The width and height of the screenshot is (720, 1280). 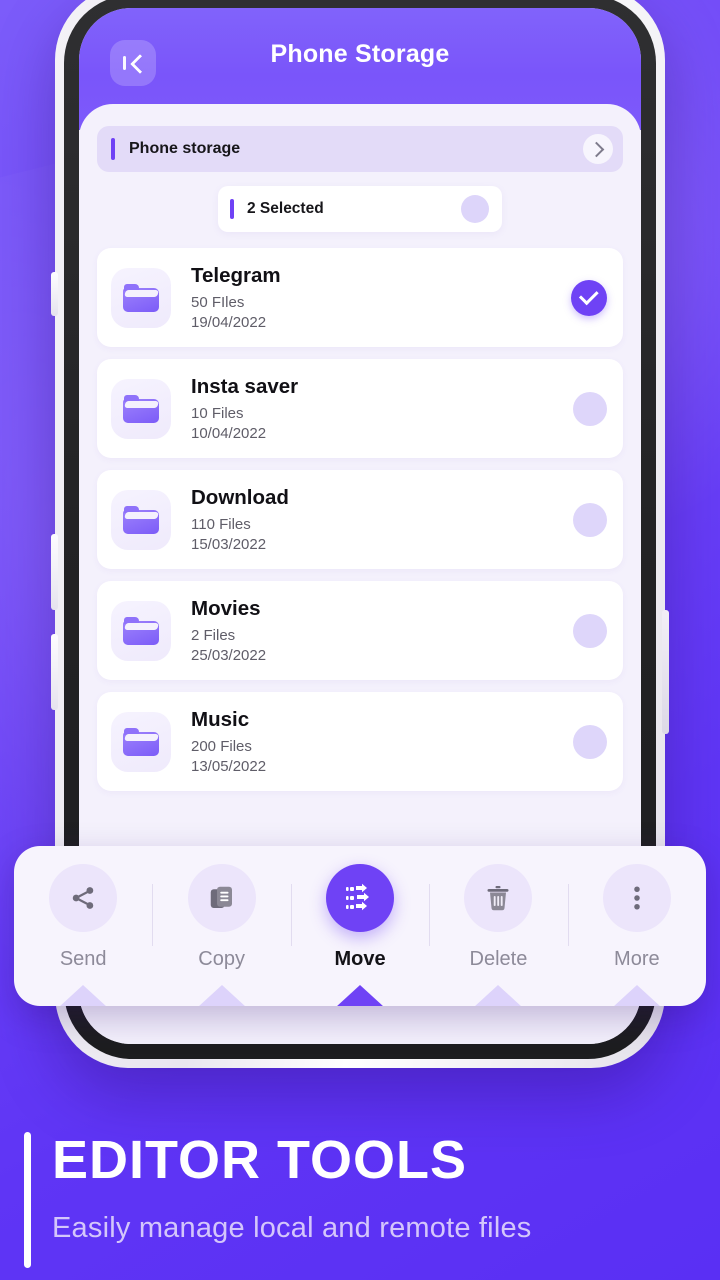 I want to click on file-date: 19/04/2022, so click(x=229, y=322).